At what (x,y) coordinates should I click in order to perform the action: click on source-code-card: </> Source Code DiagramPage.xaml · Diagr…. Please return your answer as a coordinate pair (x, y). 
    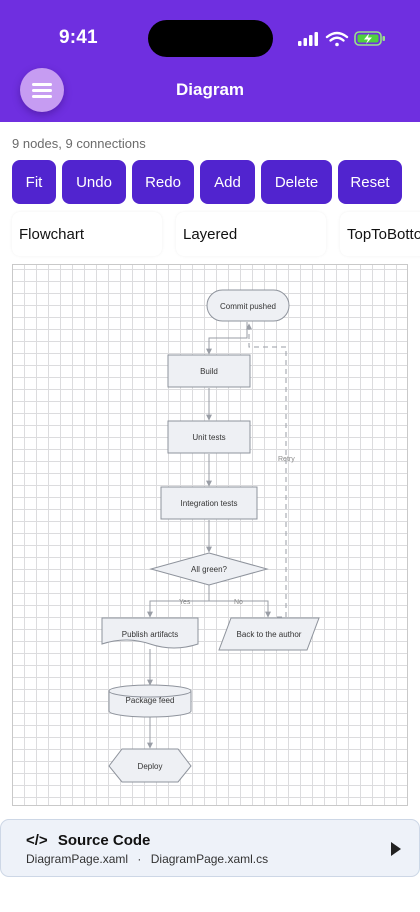
    Looking at the image, I should click on (210, 848).